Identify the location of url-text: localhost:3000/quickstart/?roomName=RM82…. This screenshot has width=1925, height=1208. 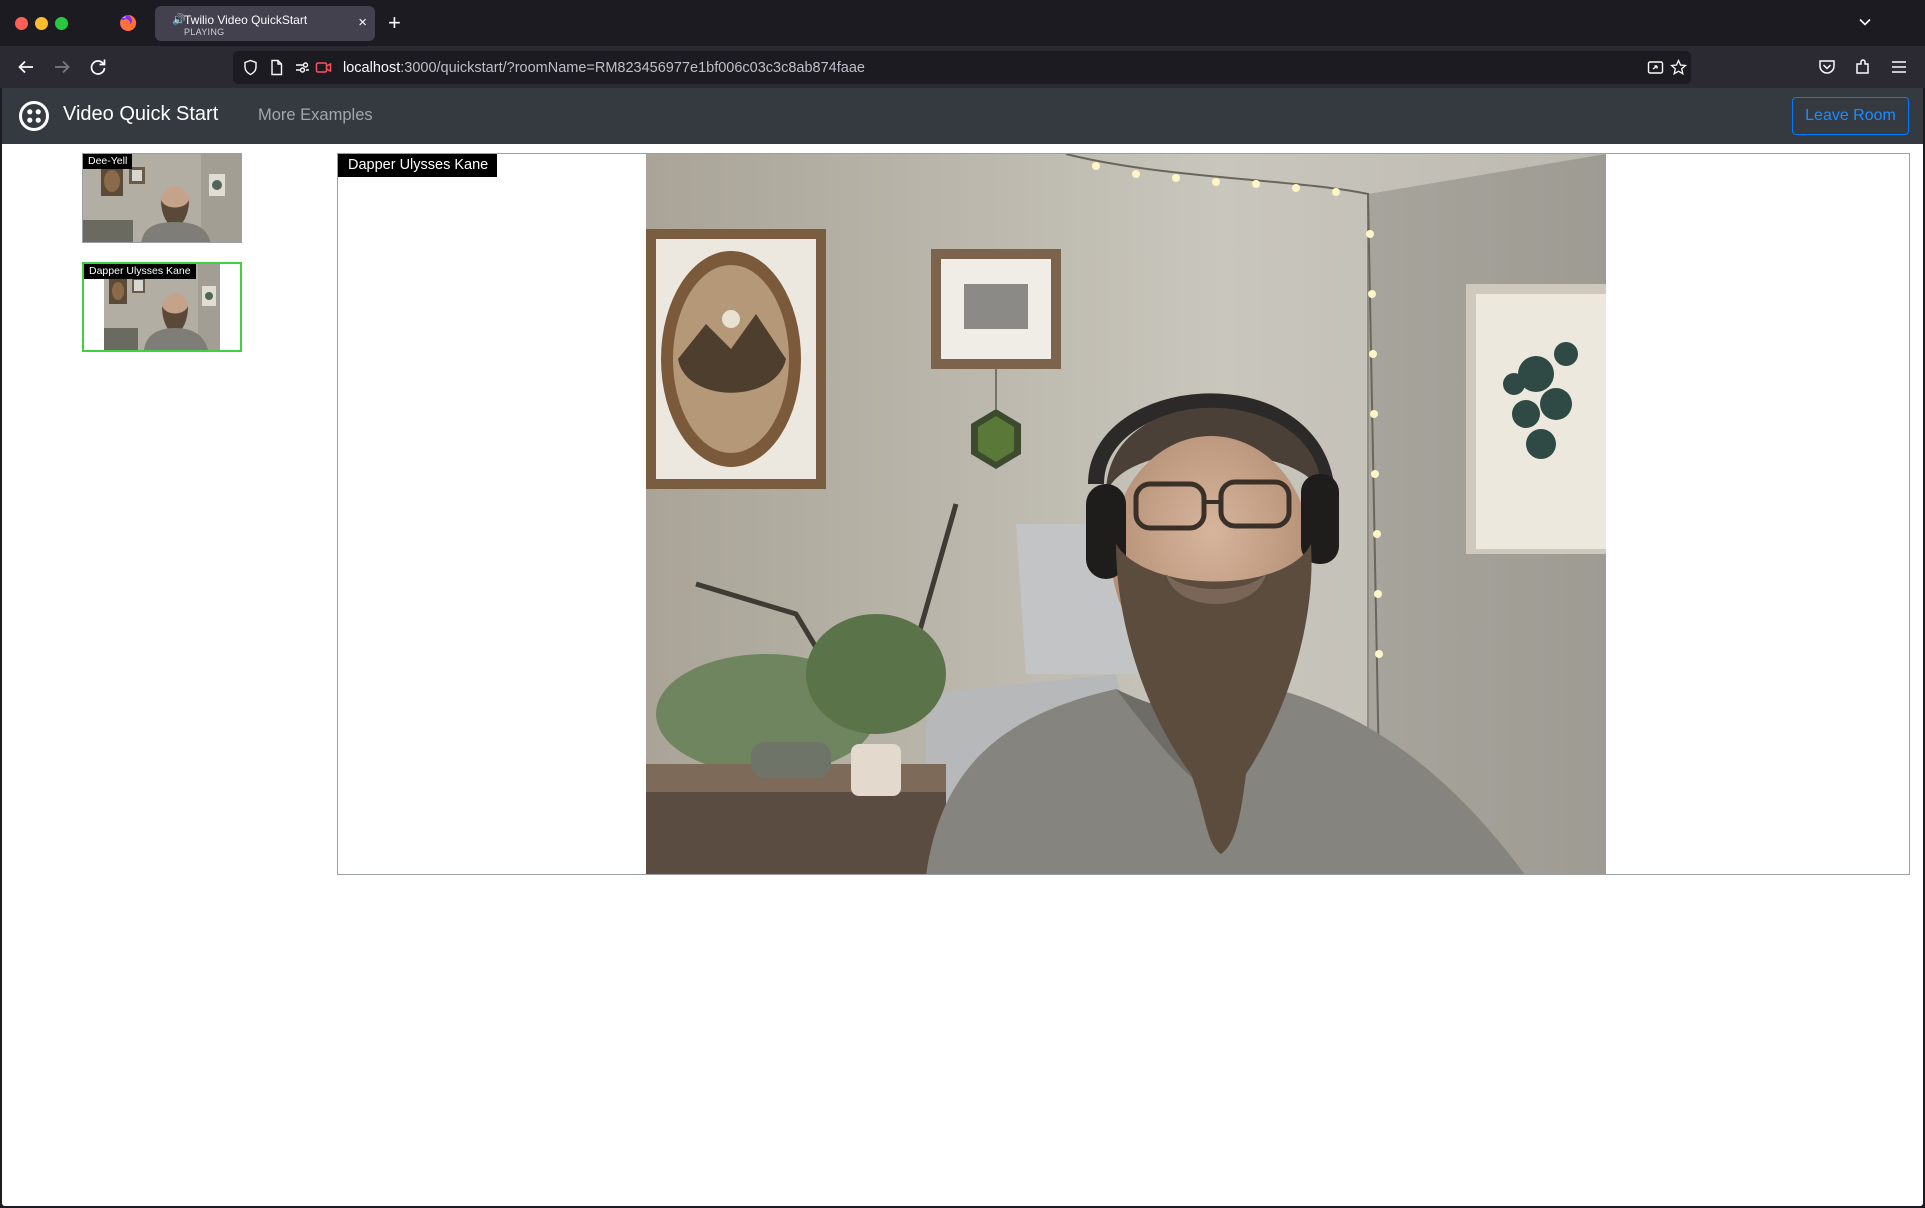
(604, 68).